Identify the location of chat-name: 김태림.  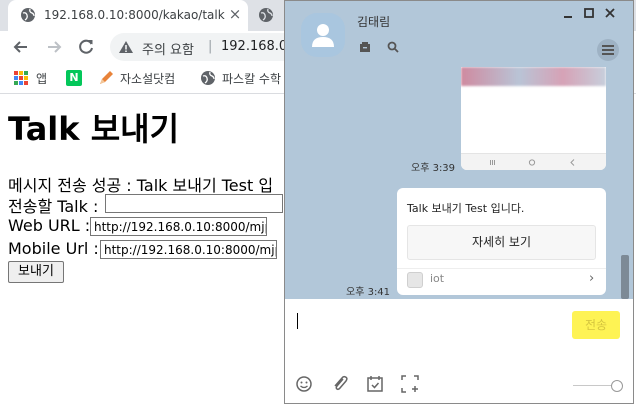
(374, 22).